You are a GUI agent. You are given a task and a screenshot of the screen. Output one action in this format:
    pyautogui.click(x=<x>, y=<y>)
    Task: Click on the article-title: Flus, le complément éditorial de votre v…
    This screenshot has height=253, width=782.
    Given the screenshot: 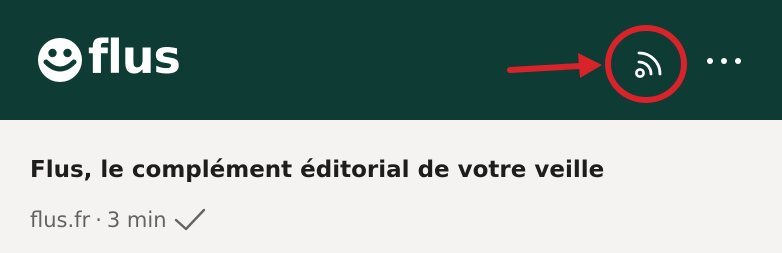 What is the action you would take?
    pyautogui.click(x=317, y=170)
    